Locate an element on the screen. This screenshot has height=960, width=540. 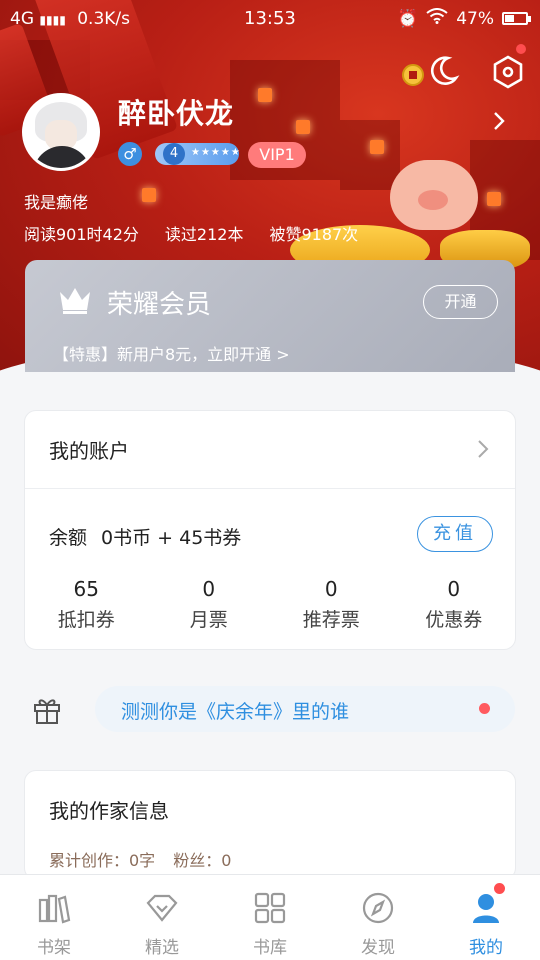
promo-notification-dot is located at coordinates (484, 708).